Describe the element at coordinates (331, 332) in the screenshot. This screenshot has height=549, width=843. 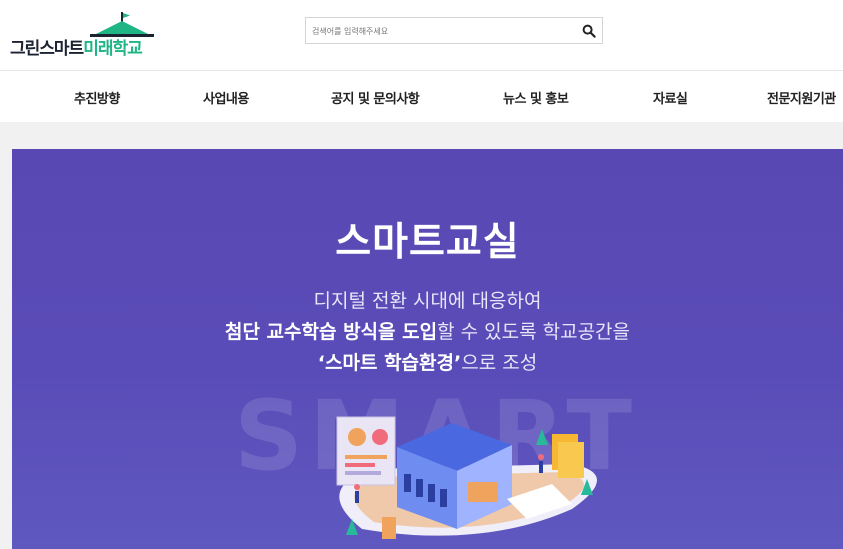
I see `hero-line-2-bold: 첨단 교수학습 방식을 도입` at that location.